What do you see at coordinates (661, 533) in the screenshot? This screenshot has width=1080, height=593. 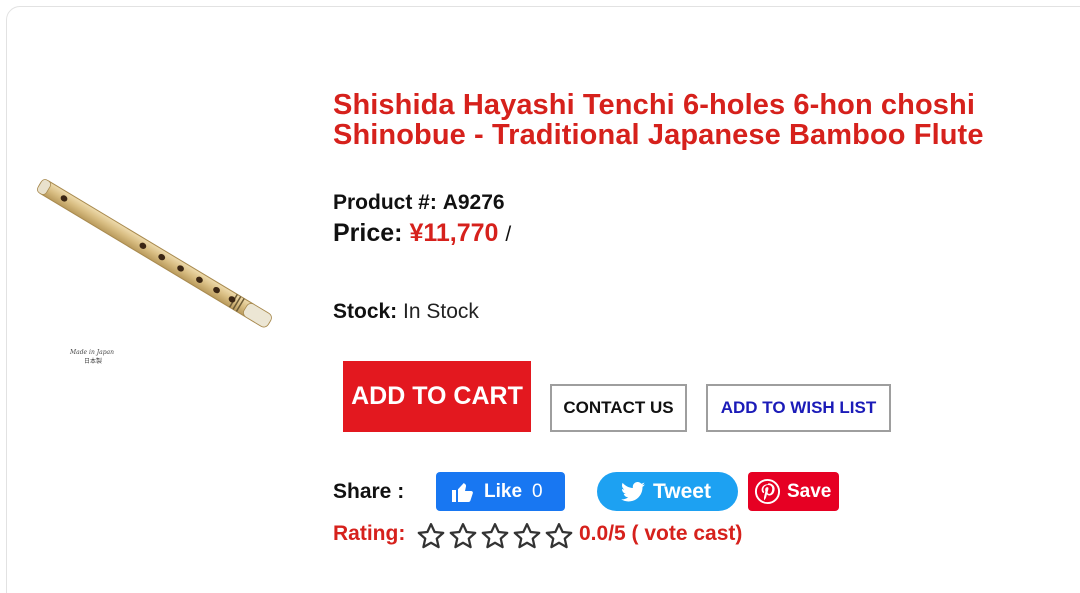 I see `rating-value: 0.0/5 ( vote cast)` at bounding box center [661, 533].